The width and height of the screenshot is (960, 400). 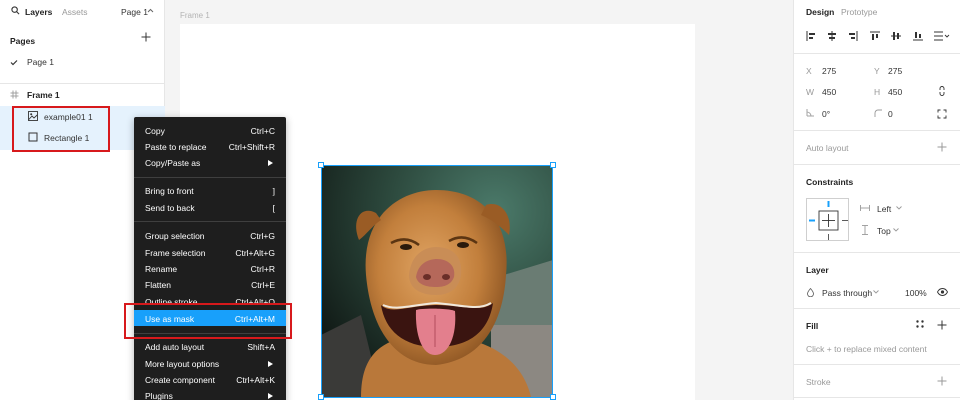 What do you see at coordinates (169, 191) in the screenshot?
I see `menu-item-label: Bring to front` at bounding box center [169, 191].